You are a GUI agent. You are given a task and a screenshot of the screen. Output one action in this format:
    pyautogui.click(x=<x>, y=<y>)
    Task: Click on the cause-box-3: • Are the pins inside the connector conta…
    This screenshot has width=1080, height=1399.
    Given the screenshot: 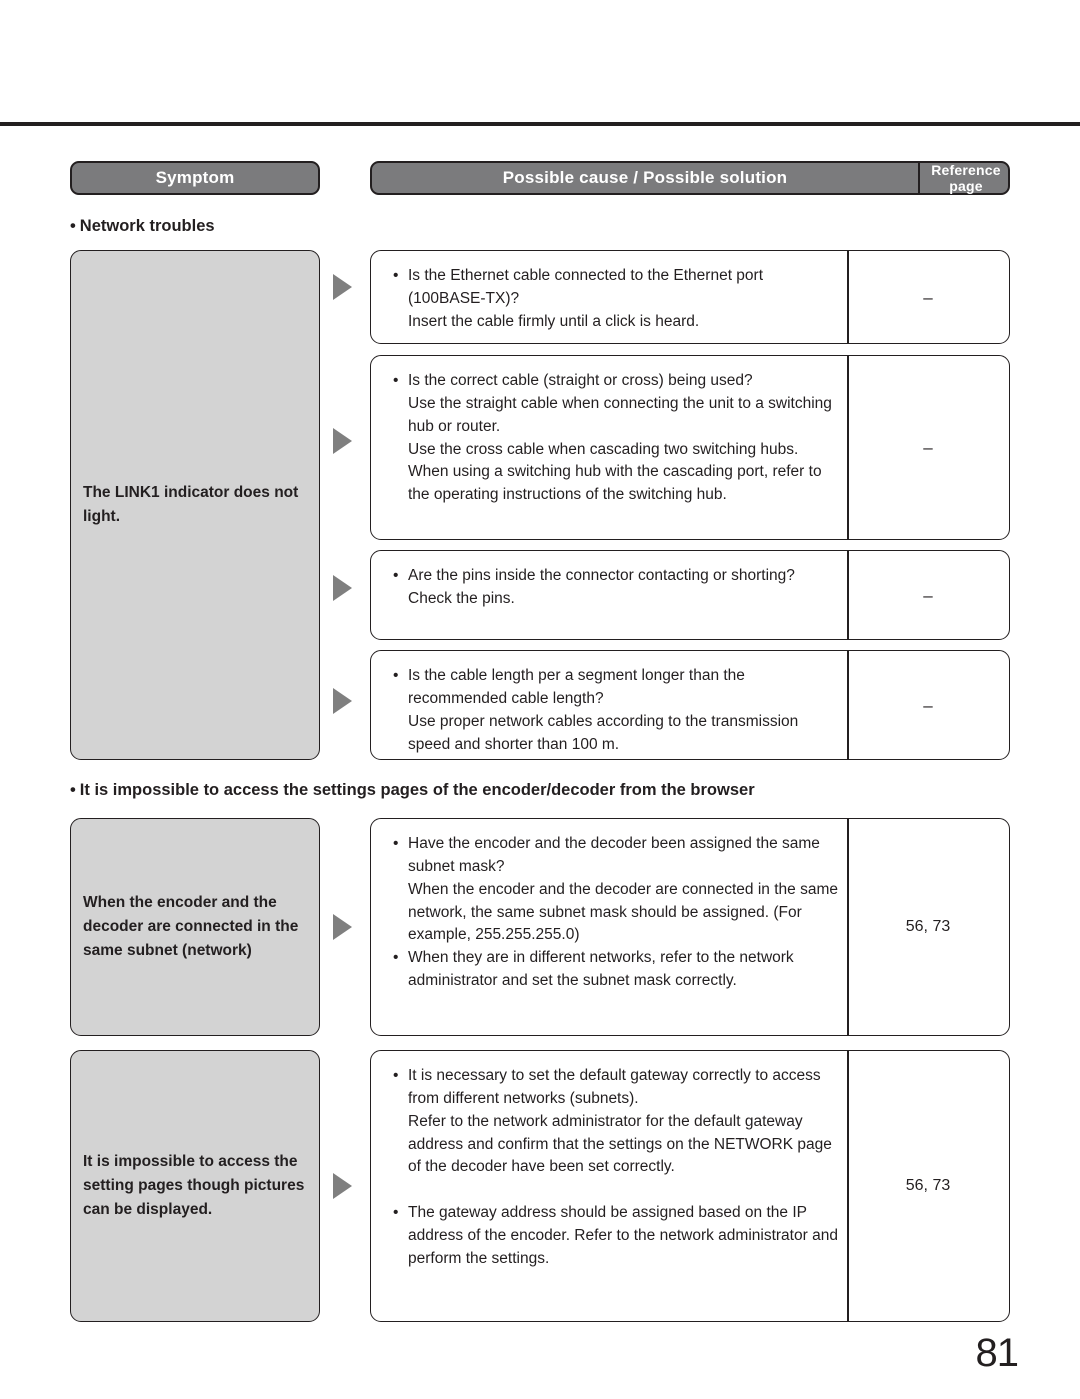 What is the action you would take?
    pyautogui.click(x=690, y=595)
    